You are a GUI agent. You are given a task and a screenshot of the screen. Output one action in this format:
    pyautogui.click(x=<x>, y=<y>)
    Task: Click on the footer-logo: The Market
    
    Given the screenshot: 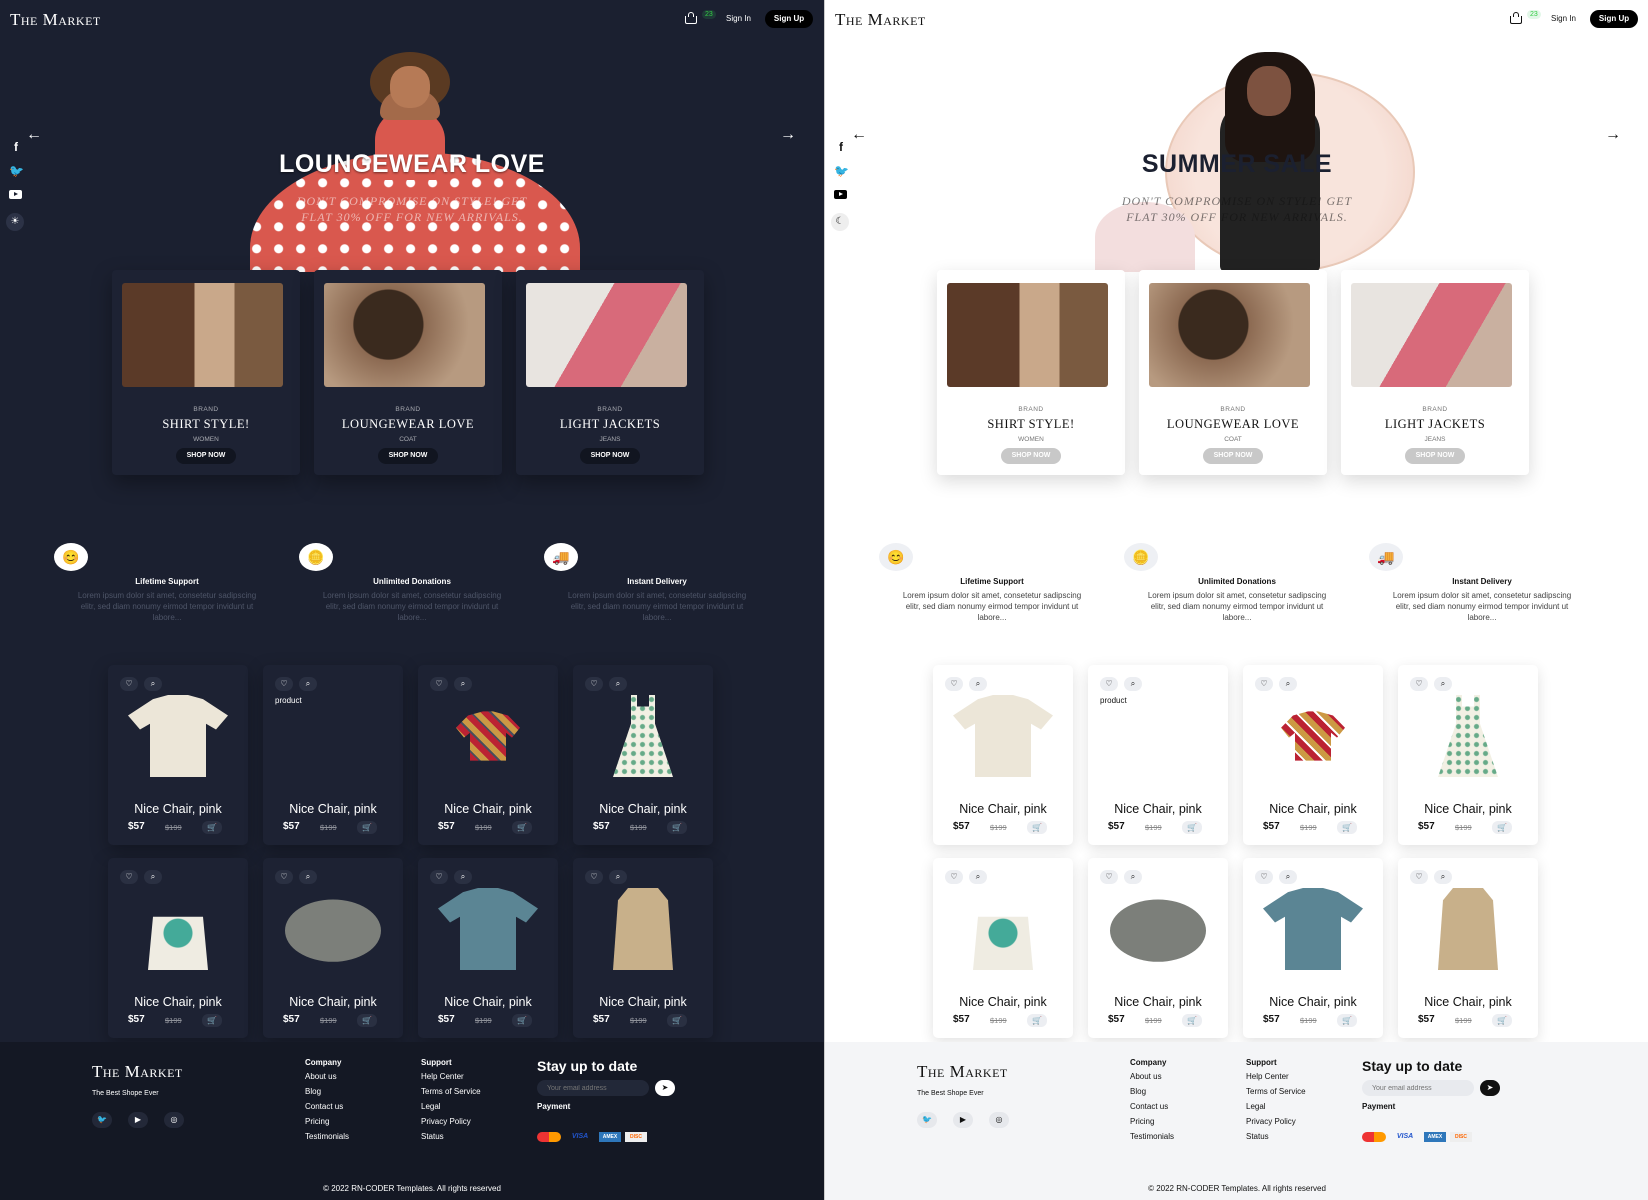 What is the action you would take?
    pyautogui.click(x=137, y=1072)
    